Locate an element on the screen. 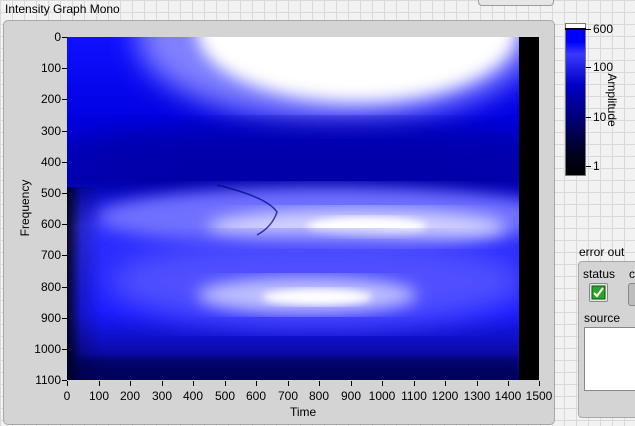  status-label: status is located at coordinates (599, 274).